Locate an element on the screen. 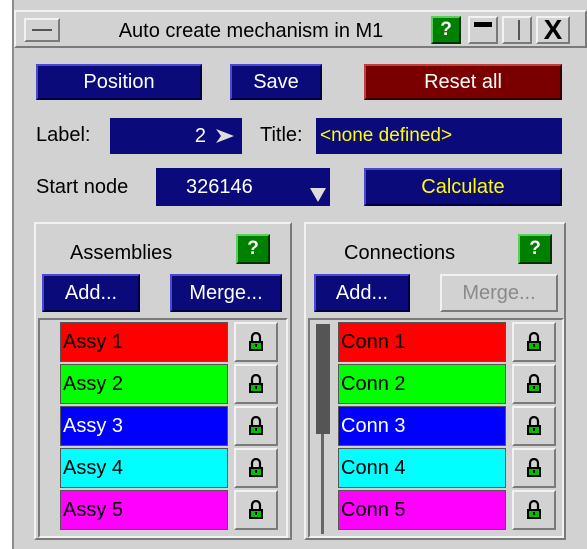 The image size is (587, 549). reset-all-button: Reset all is located at coordinates (463, 82).